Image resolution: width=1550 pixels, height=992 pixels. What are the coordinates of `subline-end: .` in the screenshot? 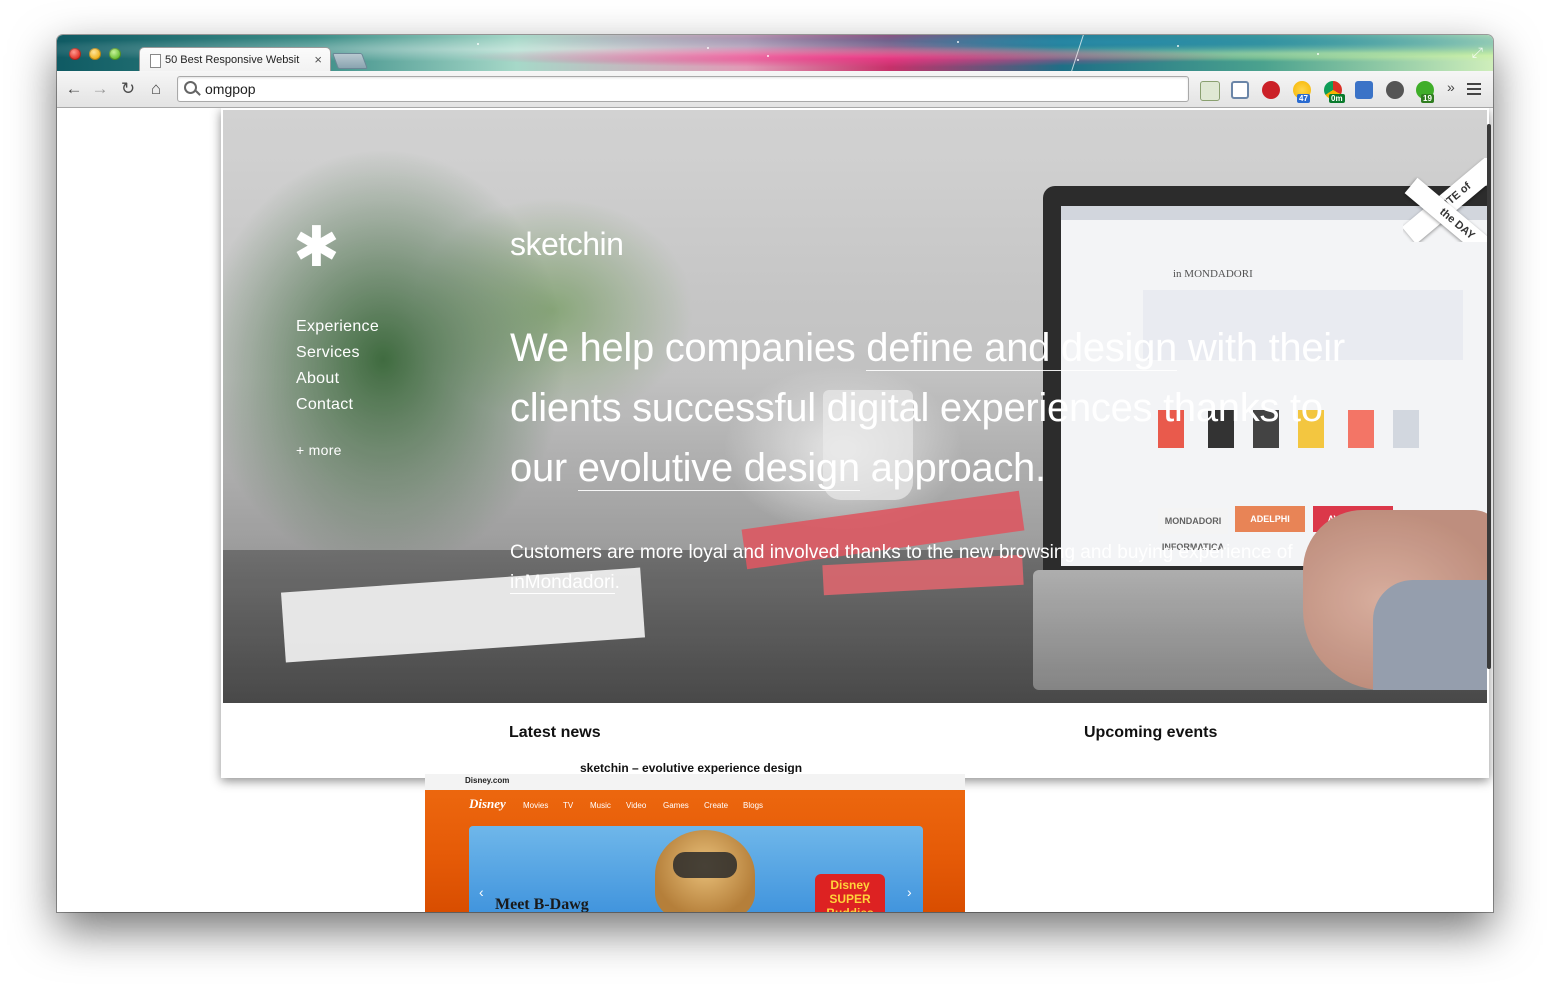 It's located at (617, 582).